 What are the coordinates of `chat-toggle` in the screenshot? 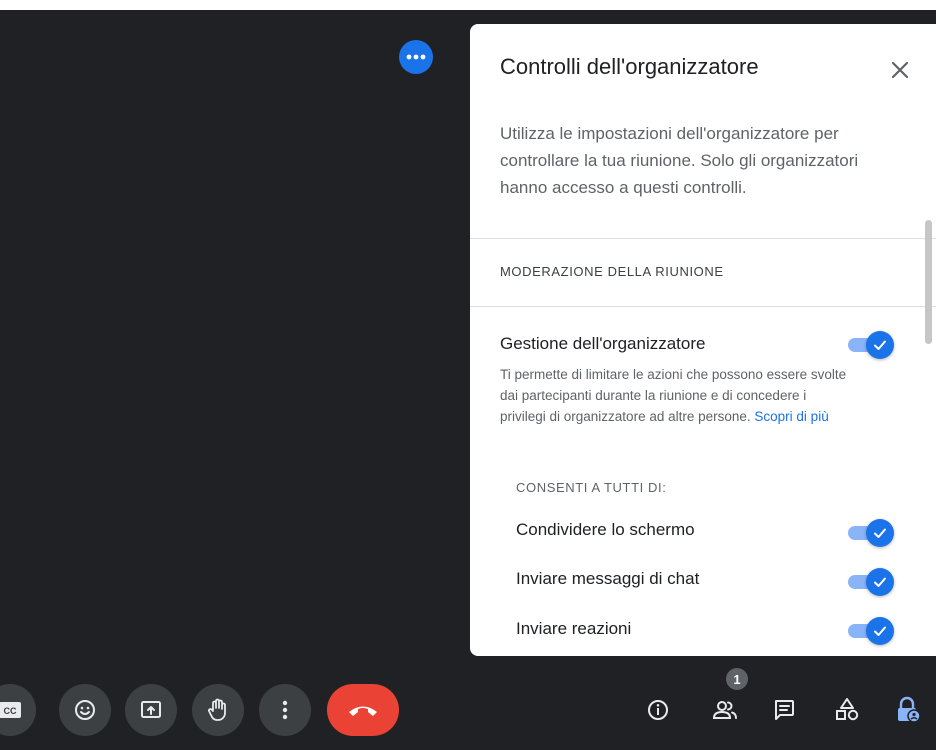 It's located at (870, 582).